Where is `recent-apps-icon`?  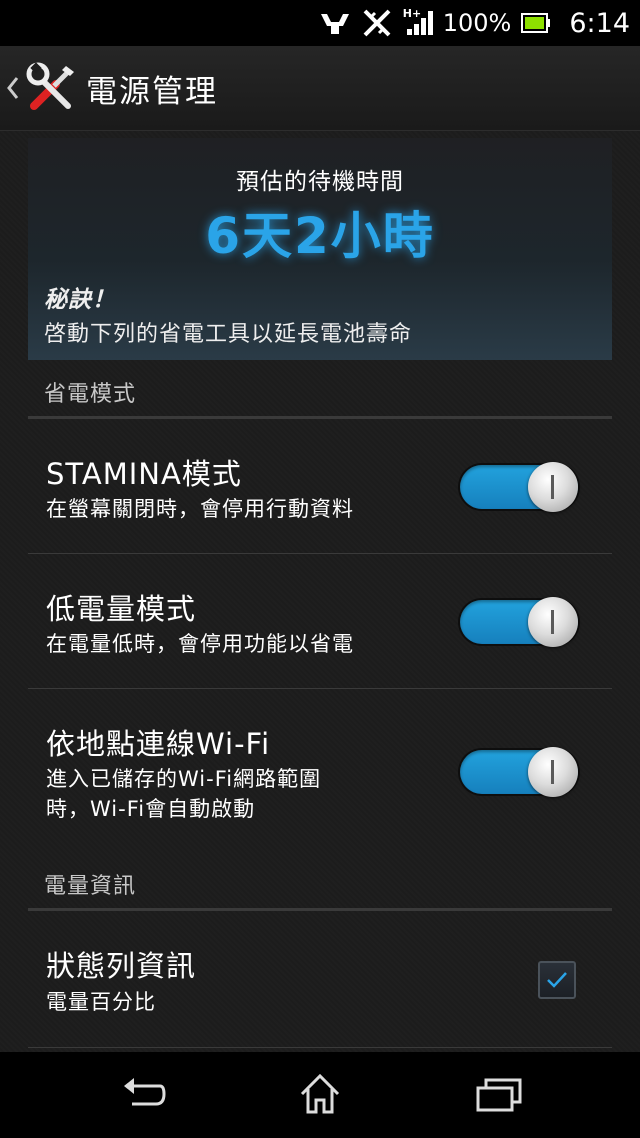
recent-apps-icon is located at coordinates (499, 1095).